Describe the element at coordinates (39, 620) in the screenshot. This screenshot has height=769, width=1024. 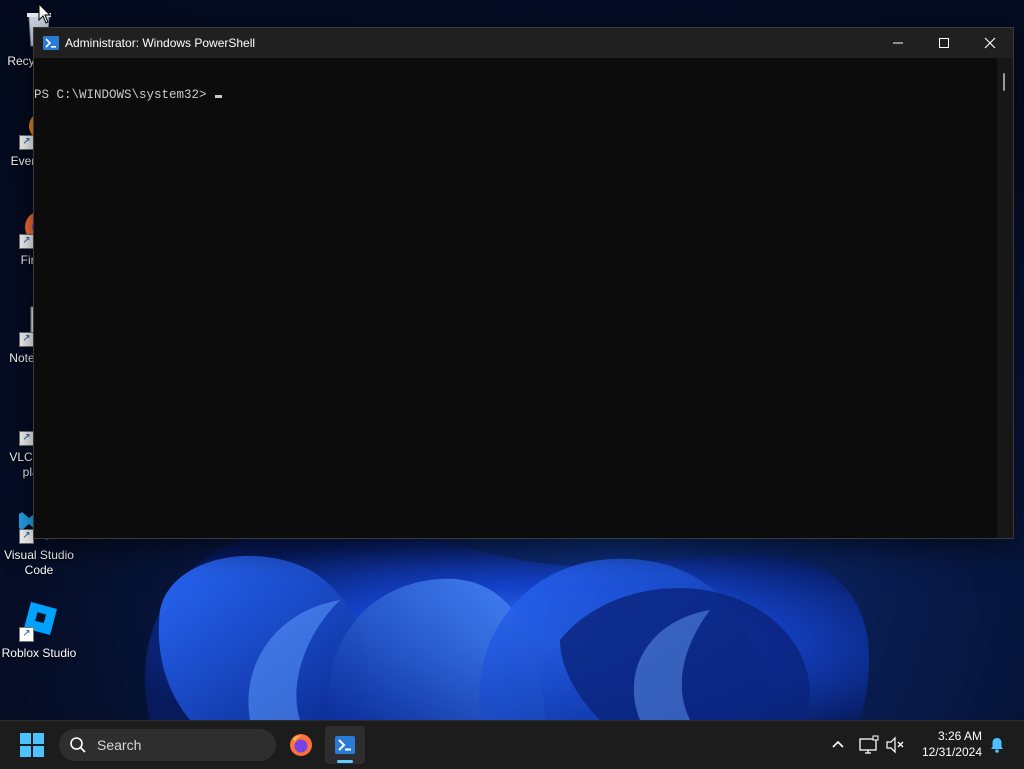
I see `roblox-studio-icon: ↗` at that location.